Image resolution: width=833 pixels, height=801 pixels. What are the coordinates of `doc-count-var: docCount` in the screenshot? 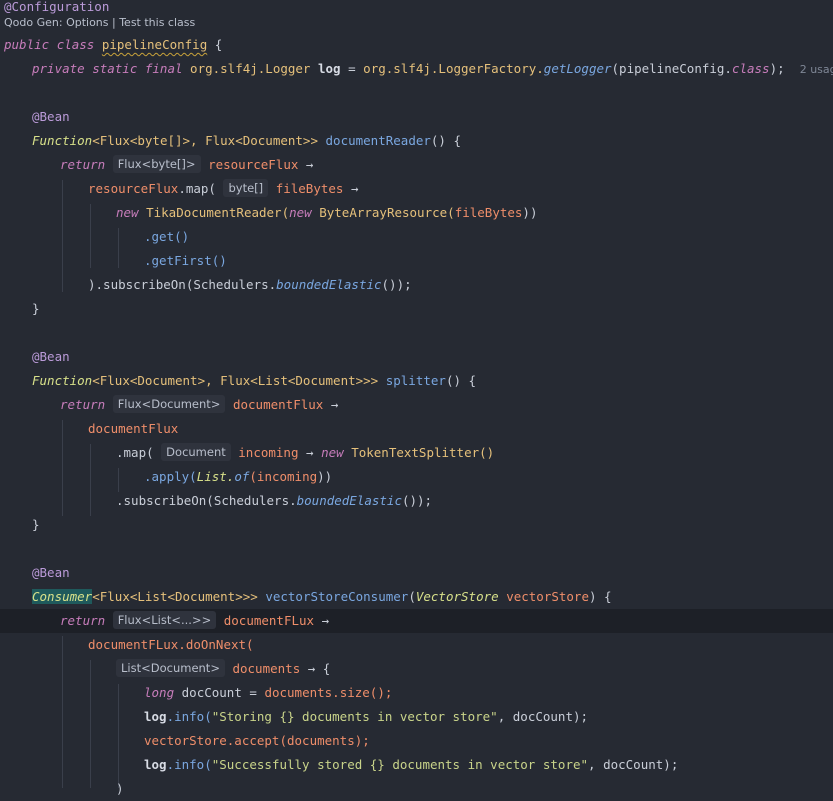 It's located at (211, 692).